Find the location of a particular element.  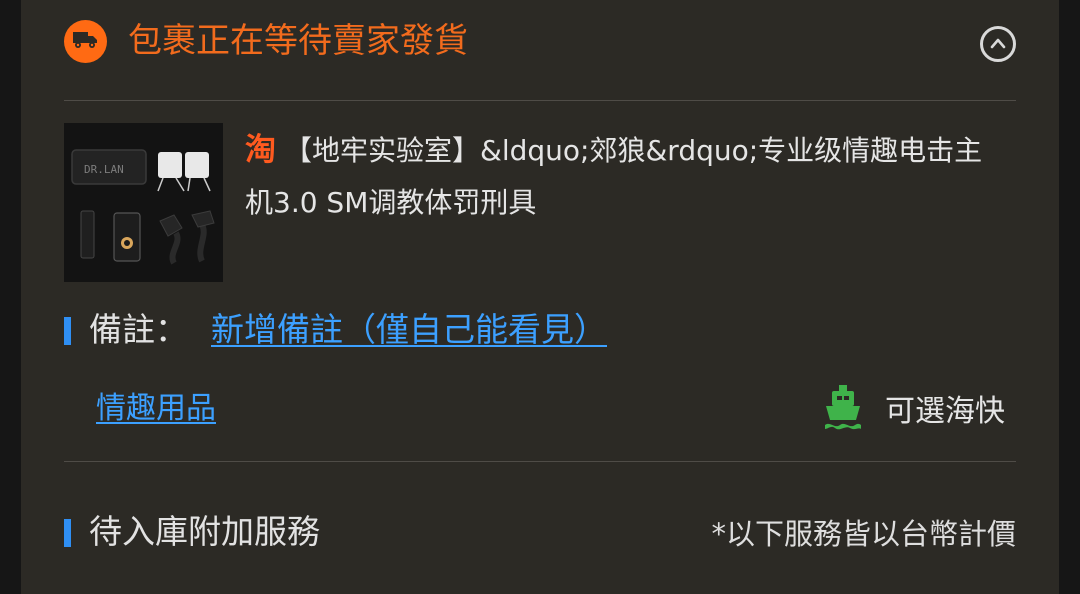

product-image-brand: DR.LAN is located at coordinates (104, 169).